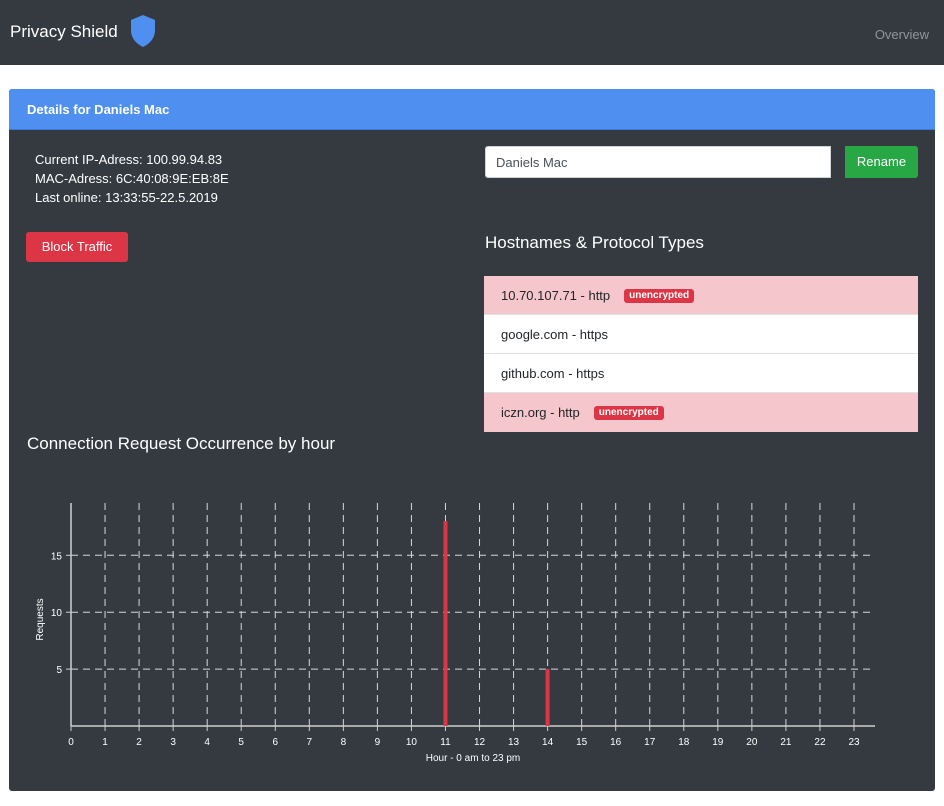 The image size is (944, 806). Describe the element at coordinates (701, 334) in the screenshot. I see `list-item: google.com - https` at that location.